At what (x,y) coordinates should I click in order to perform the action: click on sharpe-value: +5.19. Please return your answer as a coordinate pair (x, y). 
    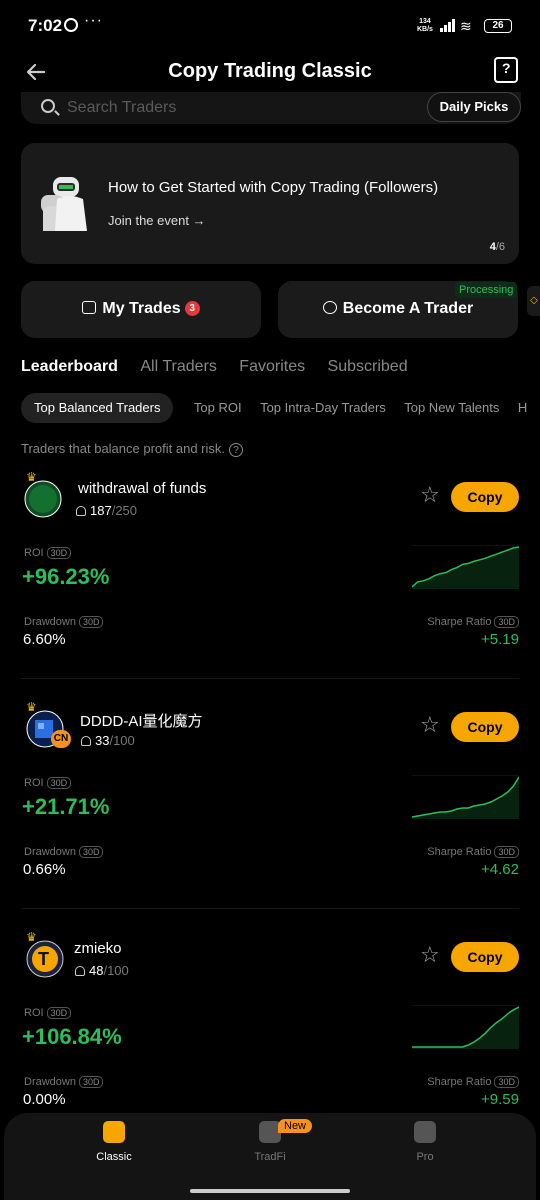
    Looking at the image, I should click on (500, 639).